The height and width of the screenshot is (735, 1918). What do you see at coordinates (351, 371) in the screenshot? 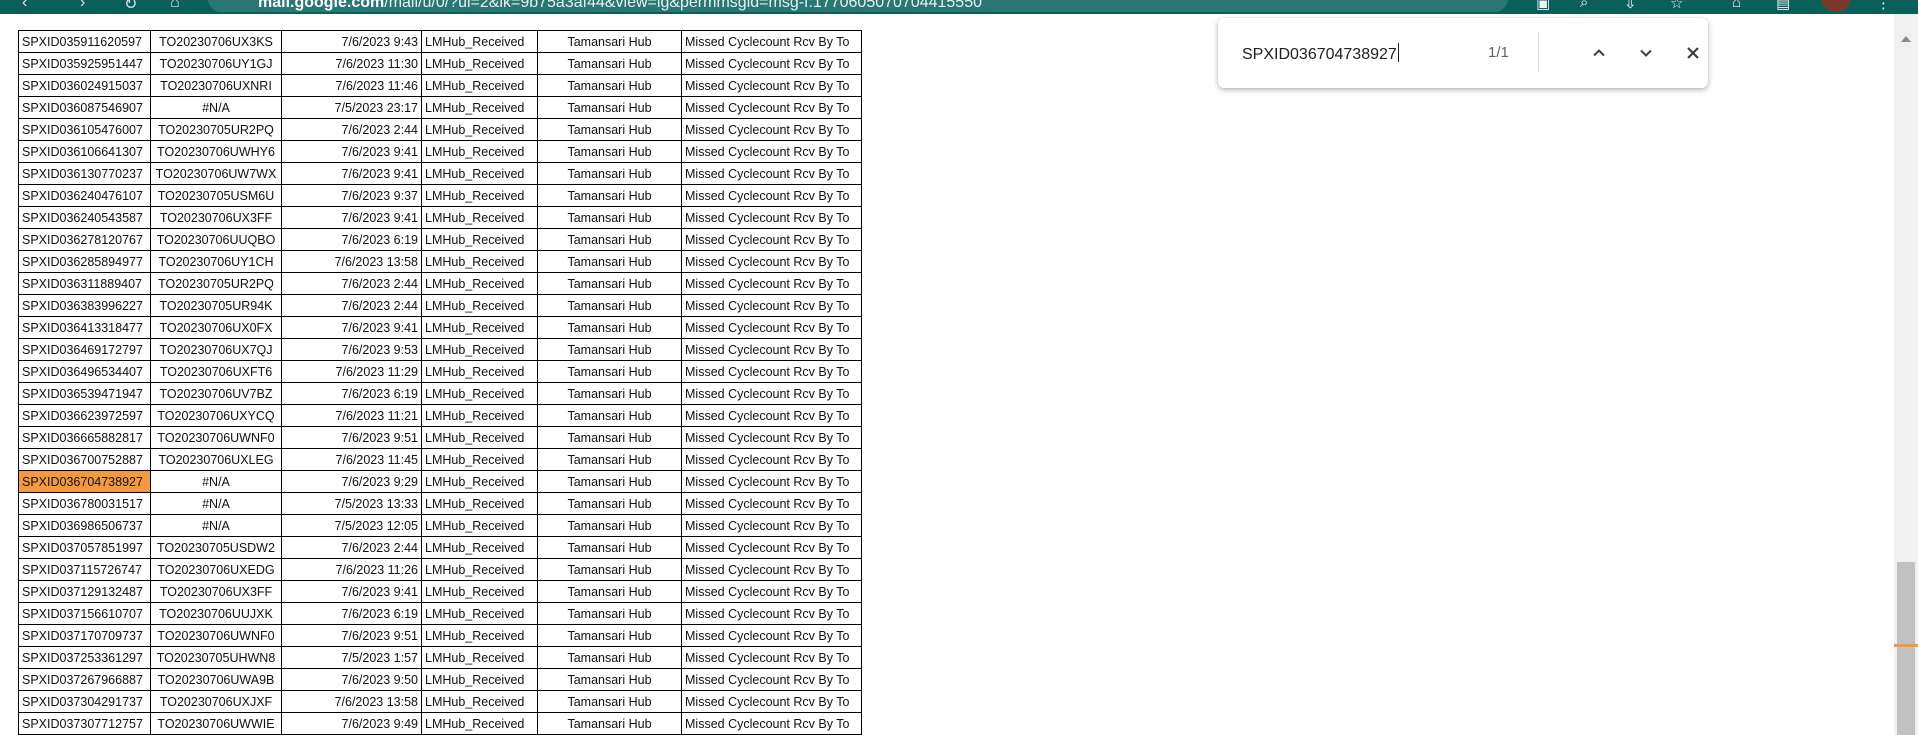
I see `cell-timestamp: 7/6/2023 11:29` at bounding box center [351, 371].